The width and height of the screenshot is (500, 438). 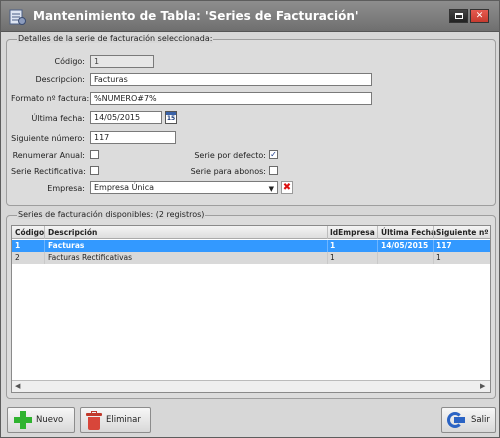 I want to click on column-header-ultima-fecha: Última Fecha, so click(x=408, y=232).